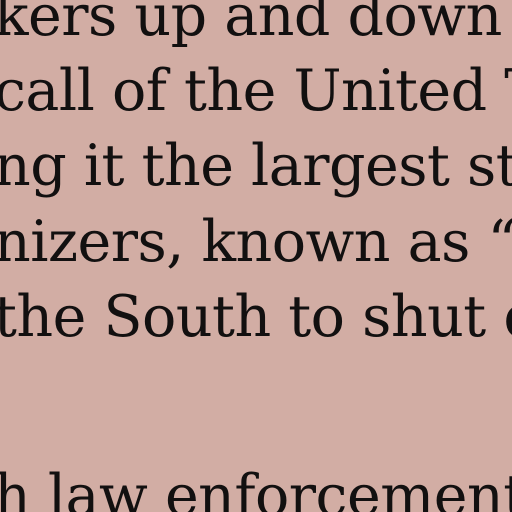  I want to click on text-line-1: kers up and down, so click(251, 24).